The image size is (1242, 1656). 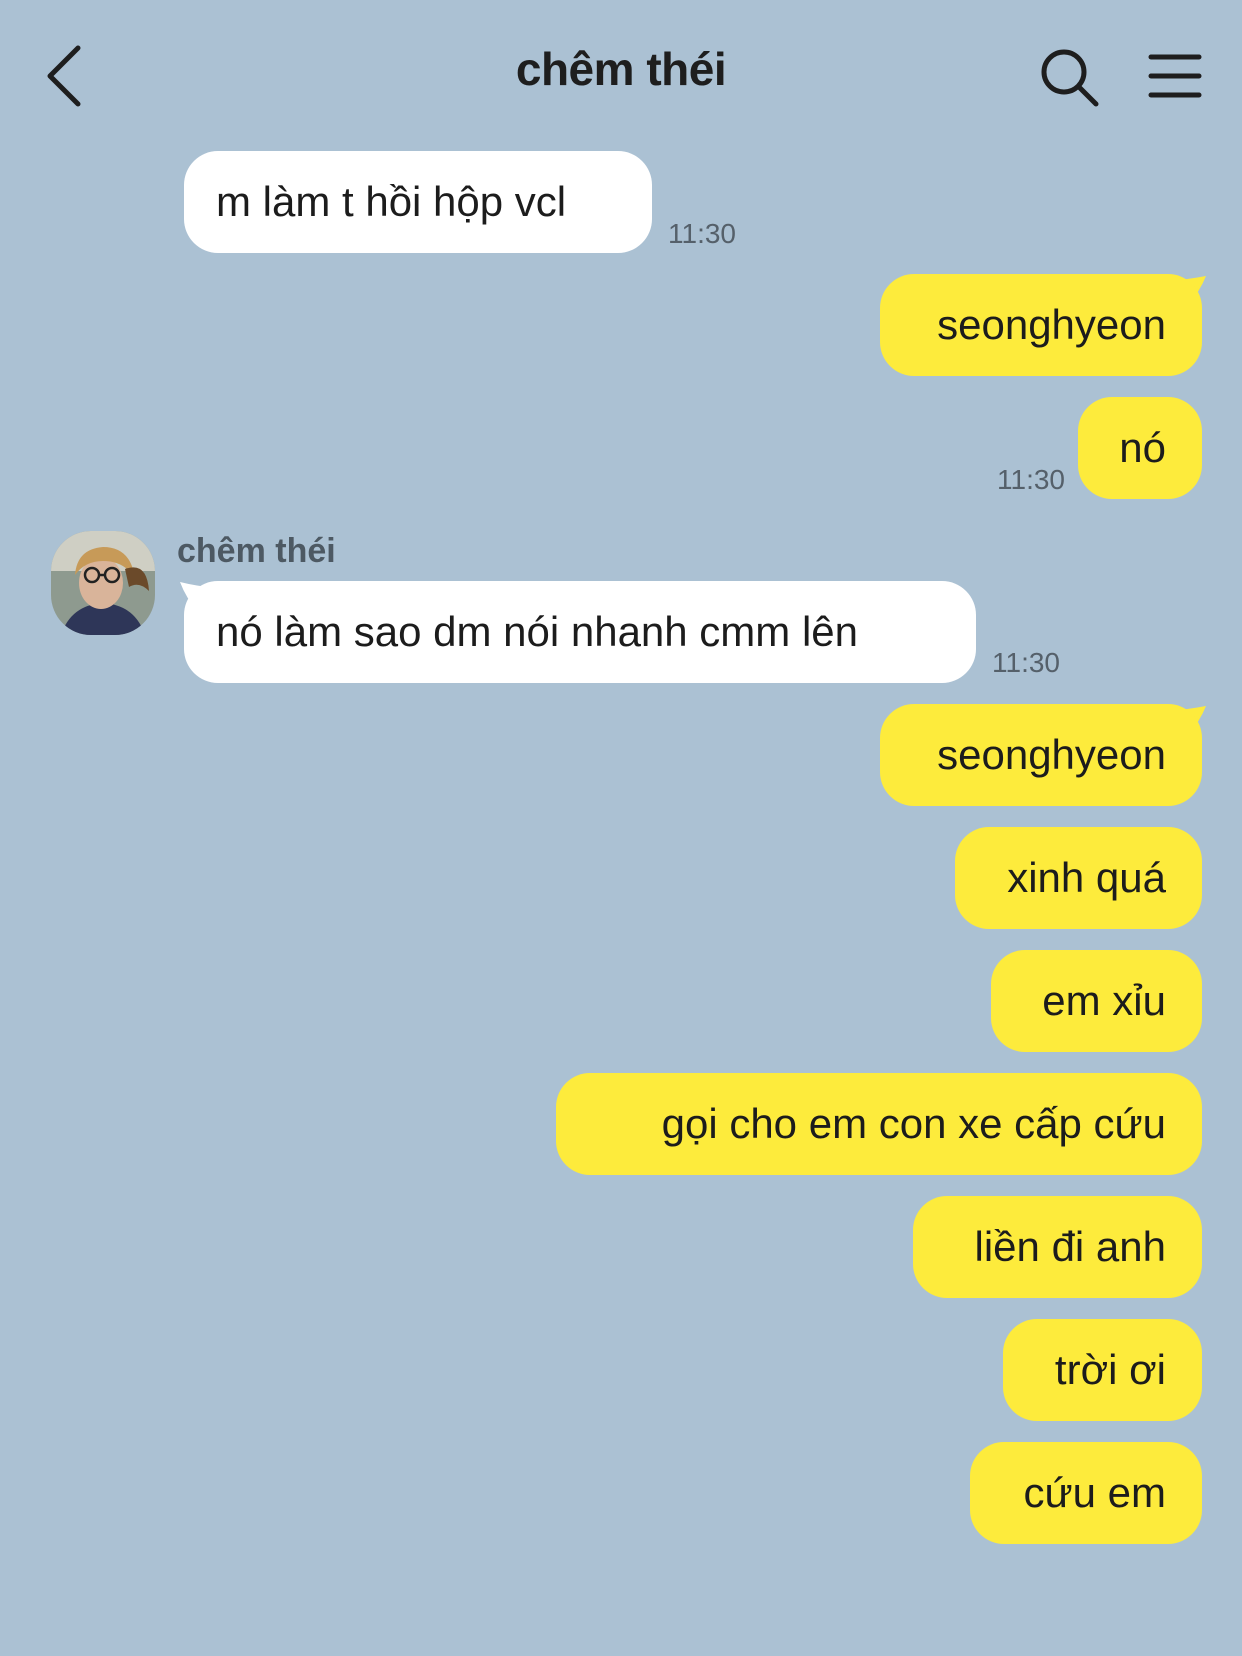 I want to click on contact-avatar, so click(x=103, y=583).